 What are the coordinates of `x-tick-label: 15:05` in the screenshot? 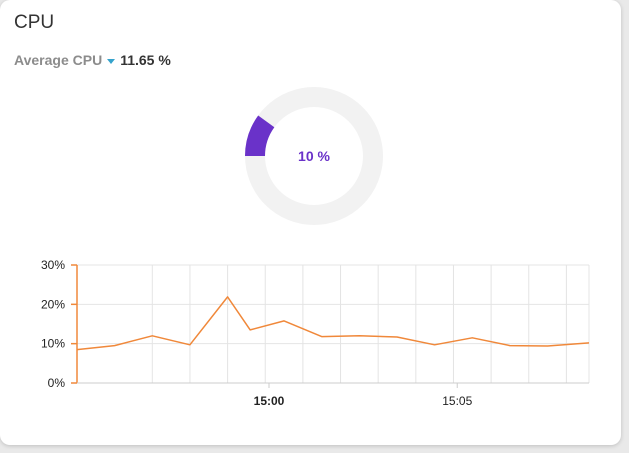 It's located at (457, 401).